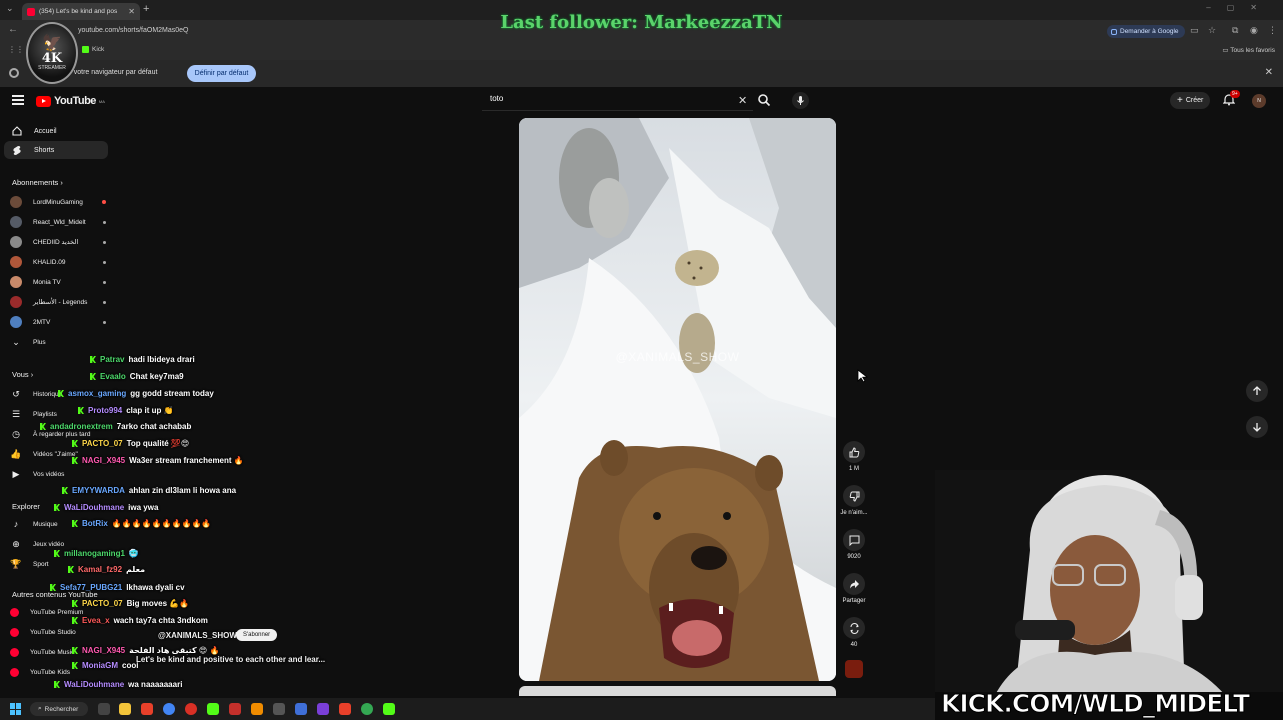 The width and height of the screenshot is (1283, 720). Describe the element at coordinates (104, 202) in the screenshot. I see `live-indicator-icon` at that location.